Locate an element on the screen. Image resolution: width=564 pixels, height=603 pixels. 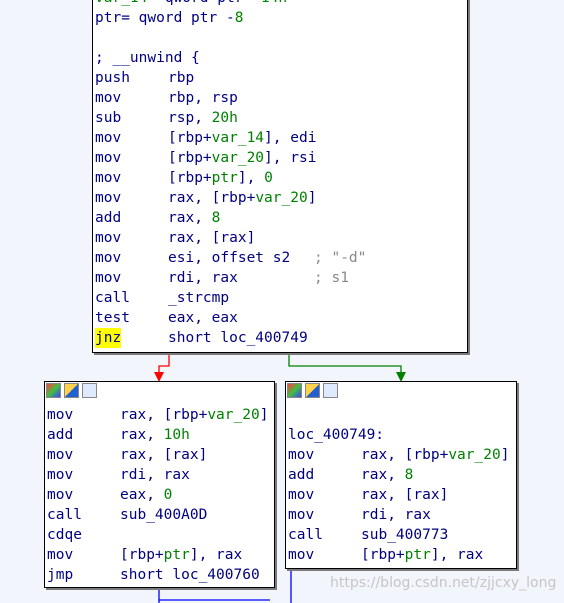
instruction-line: add rax, 10h is located at coordinates (161, 435).